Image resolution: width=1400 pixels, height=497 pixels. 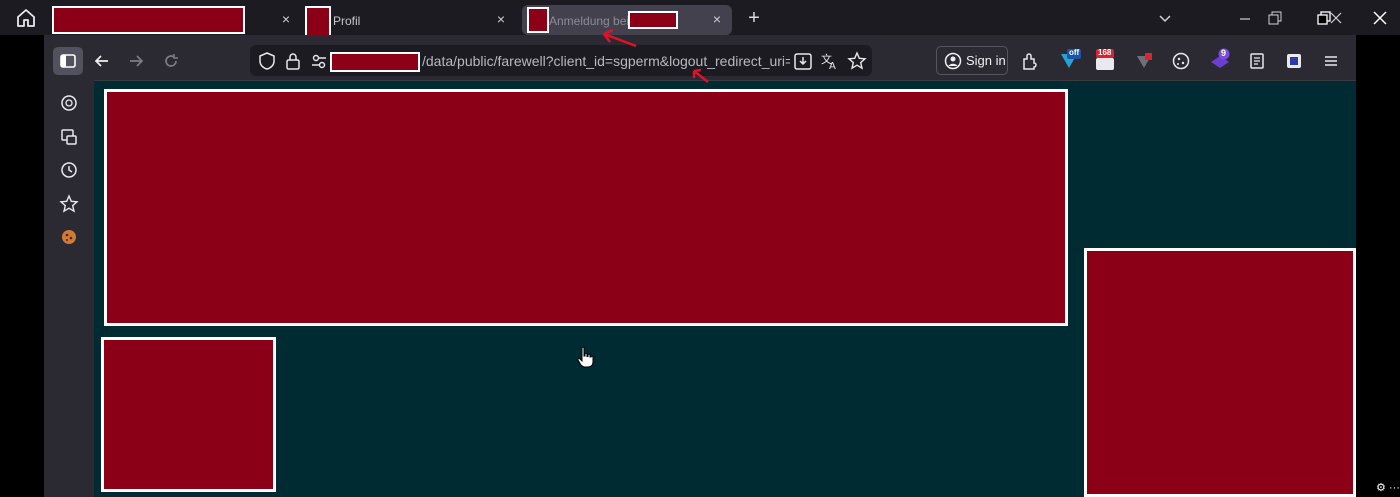 What do you see at coordinates (1224, 53) in the screenshot?
I see `purple-count-badge: 9` at bounding box center [1224, 53].